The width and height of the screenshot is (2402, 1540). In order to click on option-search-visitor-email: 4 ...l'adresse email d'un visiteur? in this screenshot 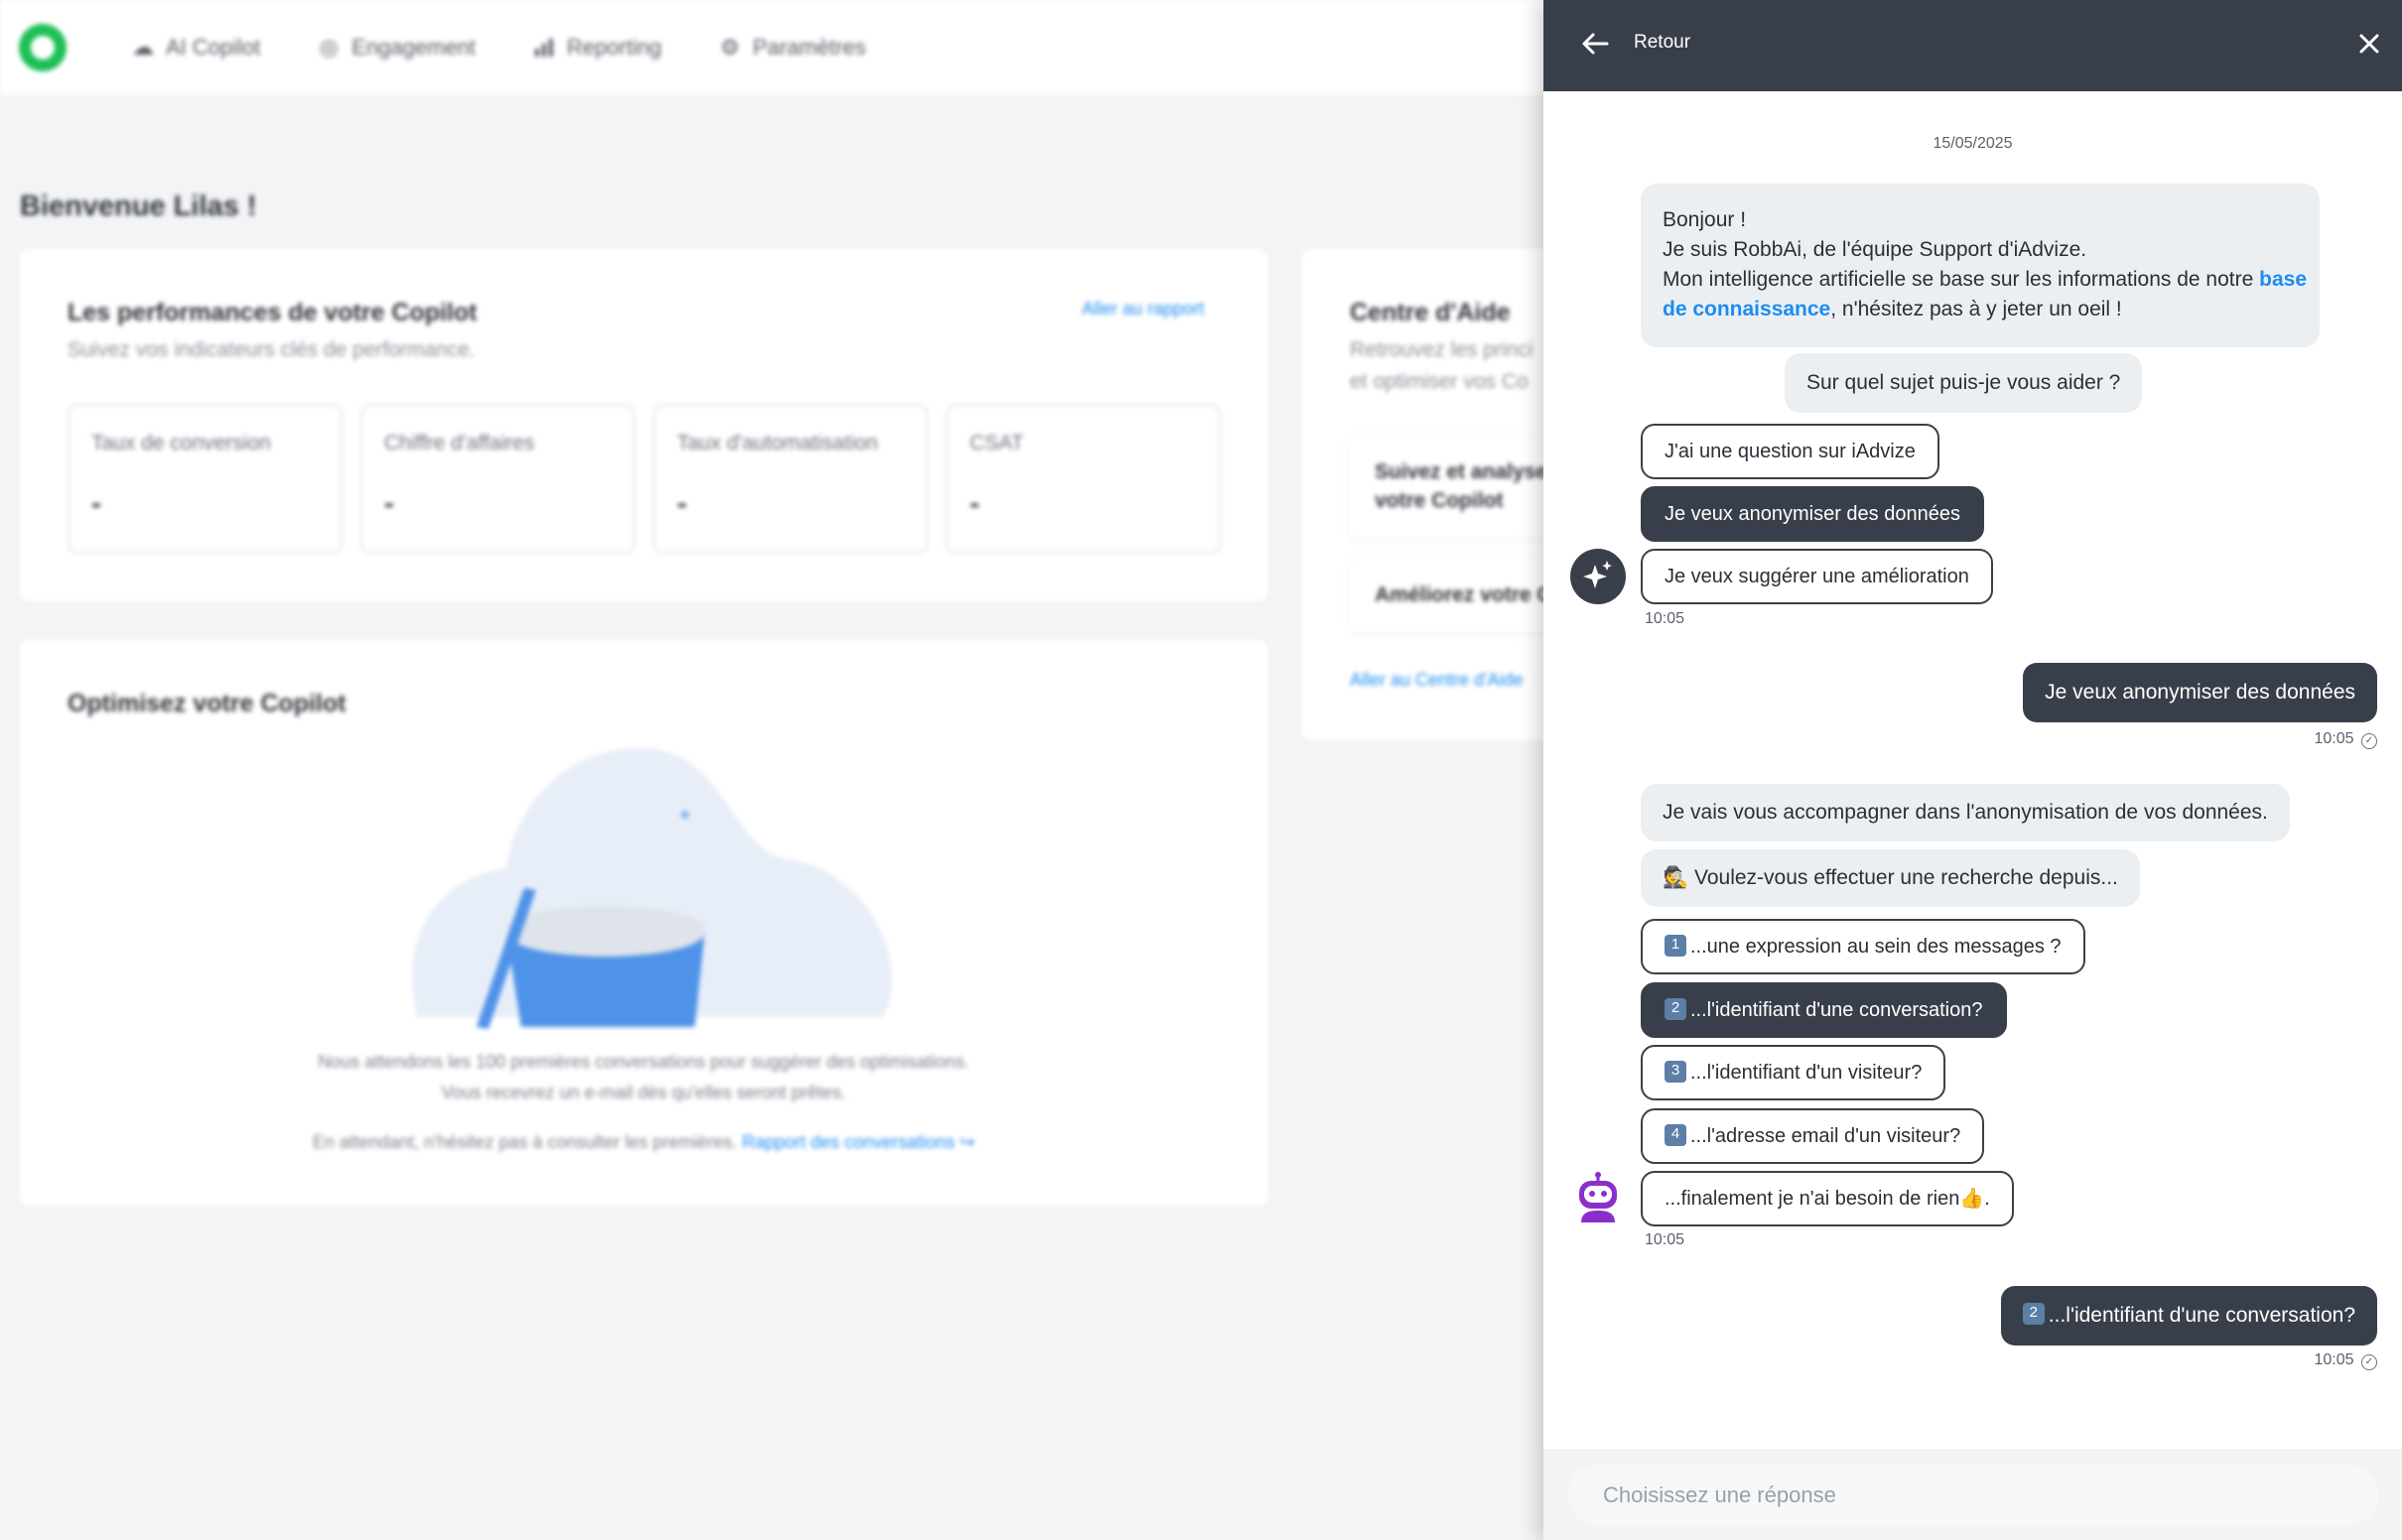, I will do `click(1813, 1136)`.